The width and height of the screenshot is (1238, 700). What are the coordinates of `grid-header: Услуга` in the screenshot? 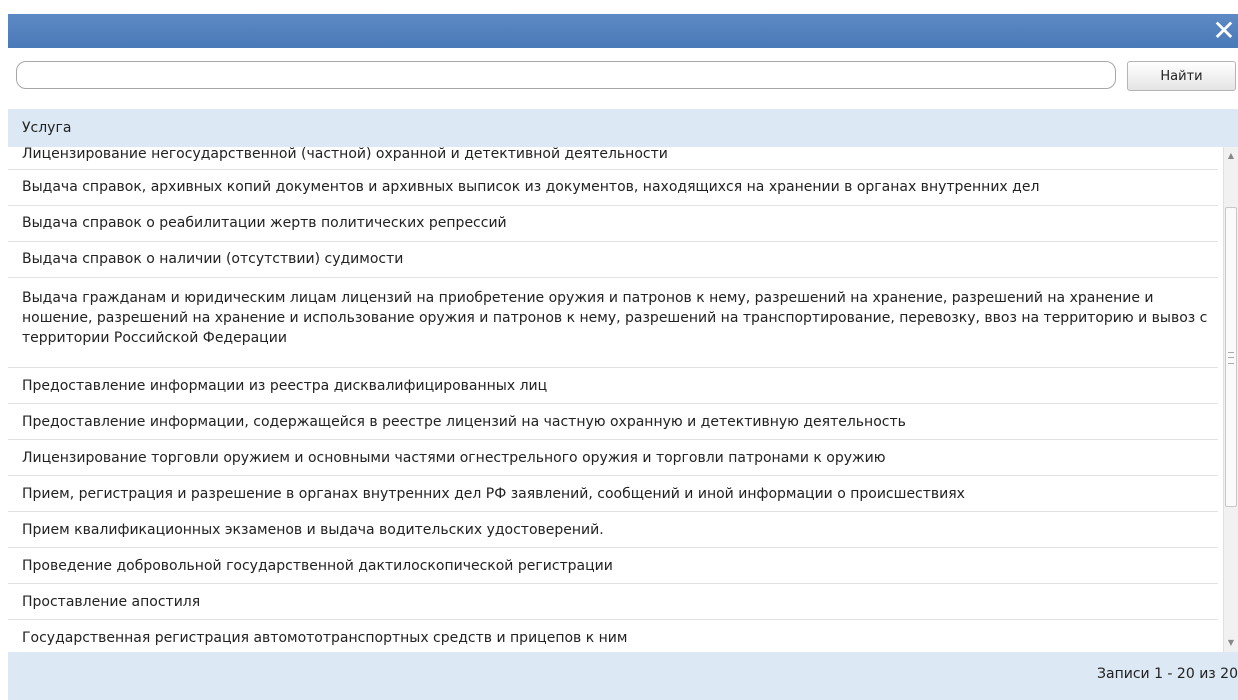 It's located at (623, 128).